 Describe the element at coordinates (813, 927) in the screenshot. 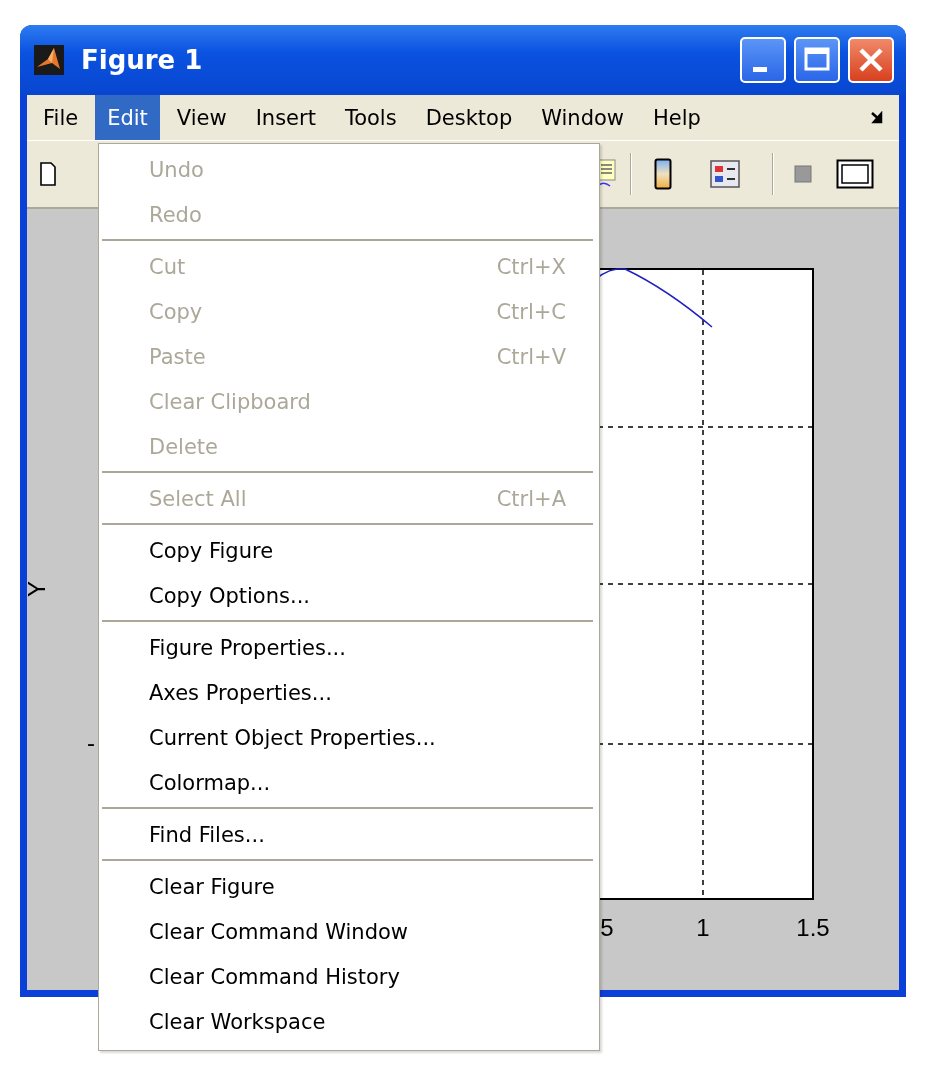

I see `tick-label: 1.5` at that location.